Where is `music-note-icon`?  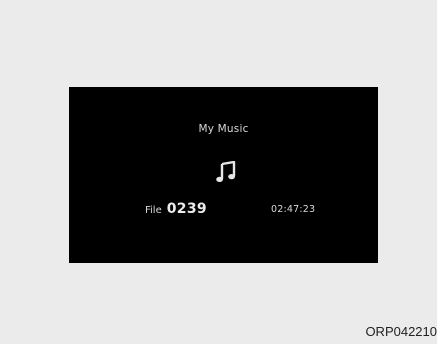 music-note-icon is located at coordinates (226, 171).